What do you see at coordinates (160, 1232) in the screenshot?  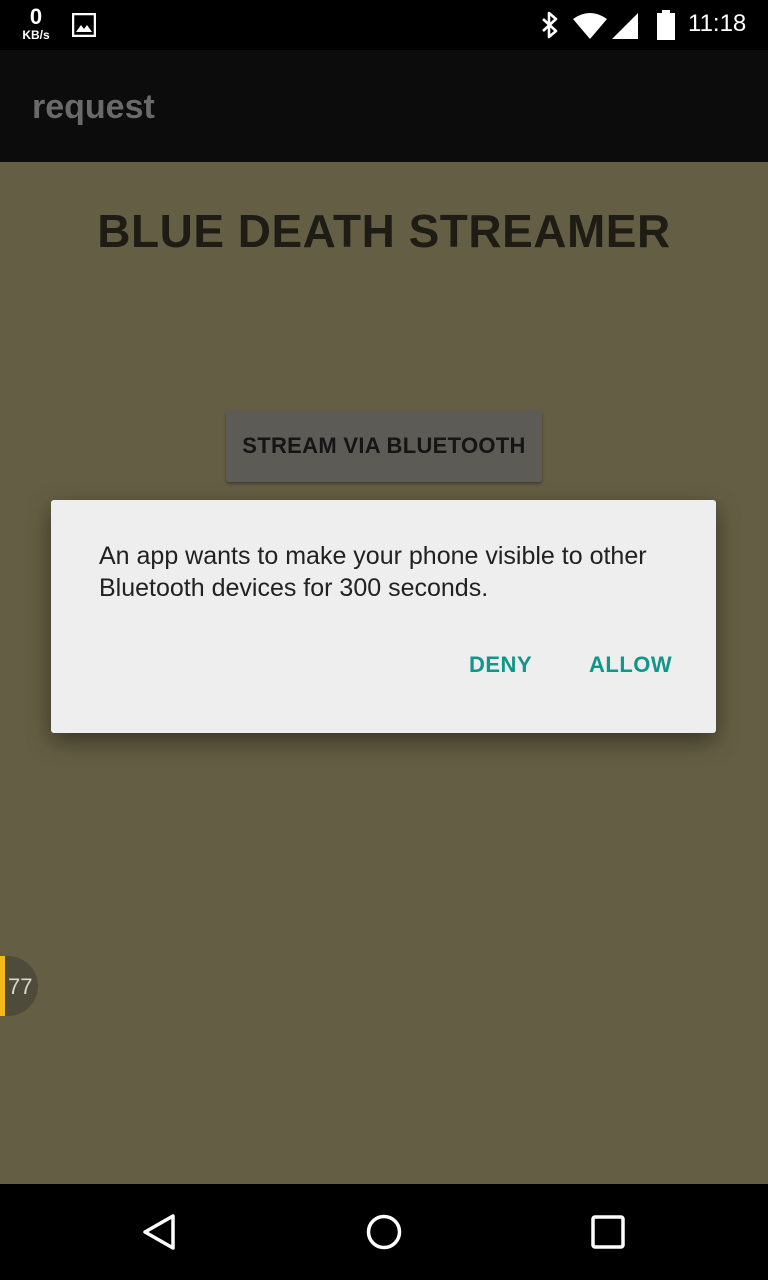 I see `back-icon` at bounding box center [160, 1232].